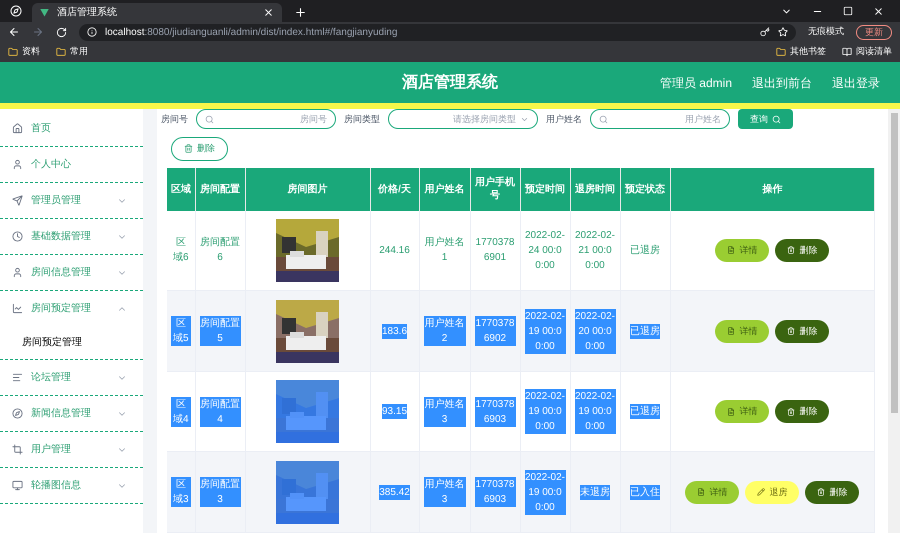 This screenshot has height=533, width=900. Describe the element at coordinates (520, 492) in the screenshot. I see `table-row: 区域3 房间配置3 385.42 用户姓名3 17703786903 2022-02-19 00:00:00 未退房 已入住 详情 退房 删除` at that location.